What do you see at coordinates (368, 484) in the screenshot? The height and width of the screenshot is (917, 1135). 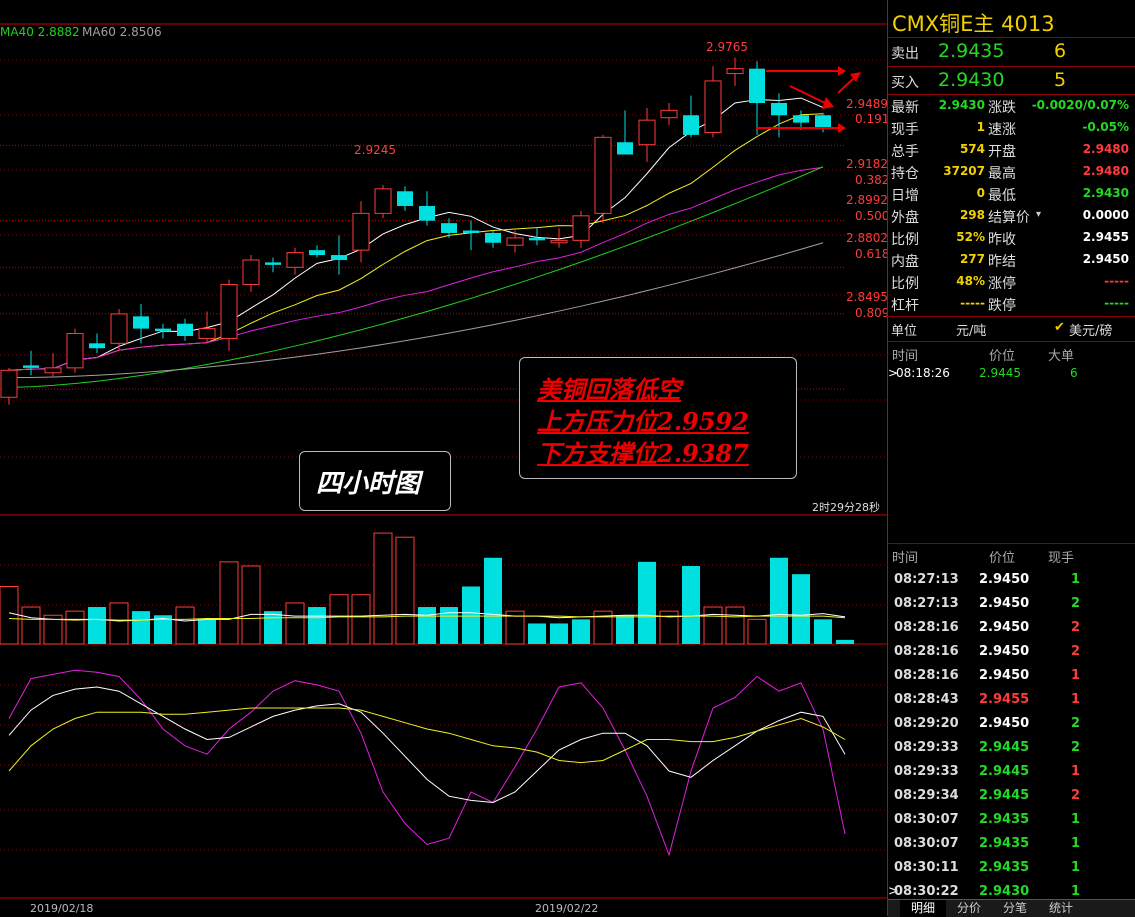 I see `period-note: 四小时图` at bounding box center [368, 484].